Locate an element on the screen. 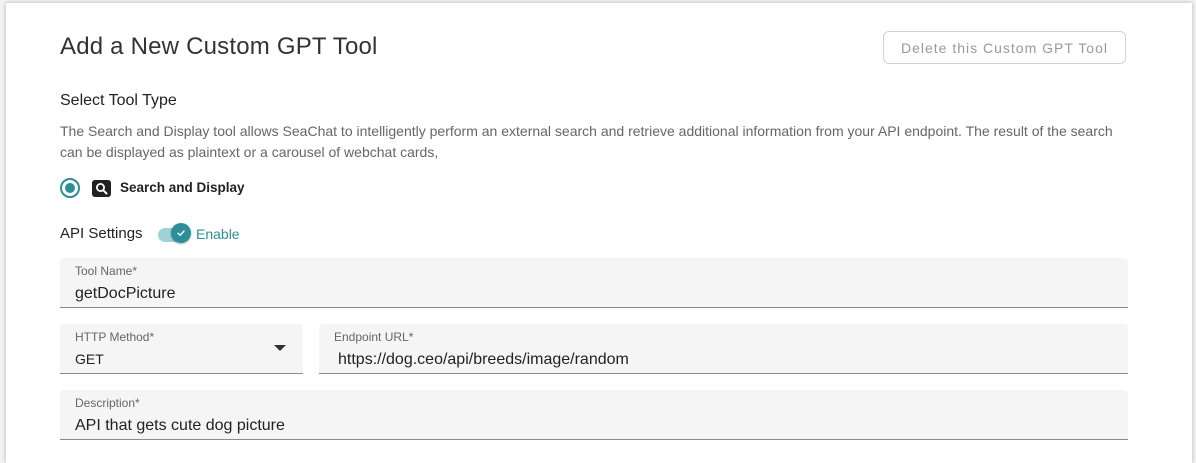 The height and width of the screenshot is (463, 1196). search-display-label: Search and Display is located at coordinates (182, 187).